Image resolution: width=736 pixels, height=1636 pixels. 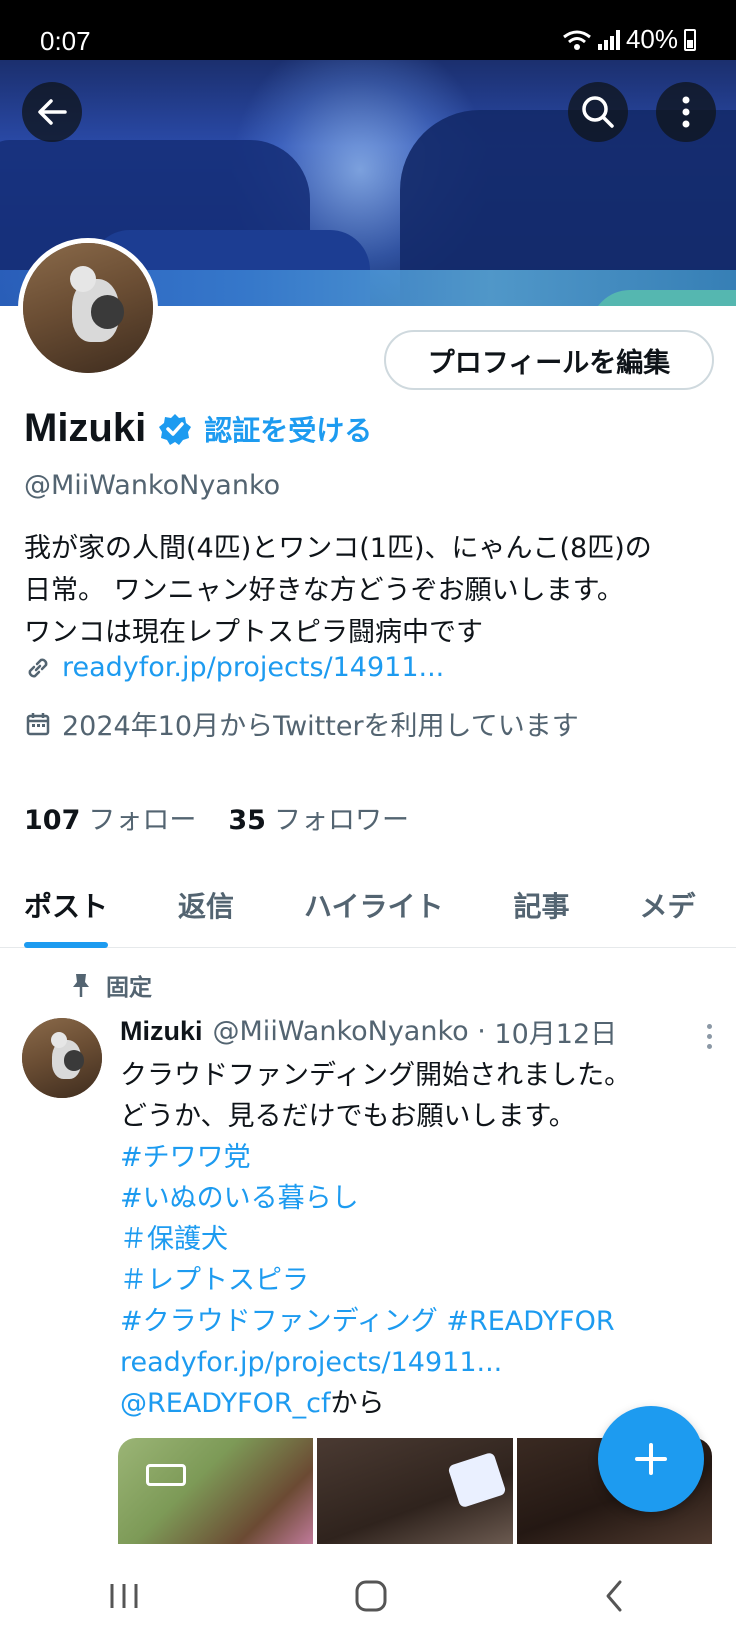 I want to click on verified-badge-icon, so click(x=175, y=429).